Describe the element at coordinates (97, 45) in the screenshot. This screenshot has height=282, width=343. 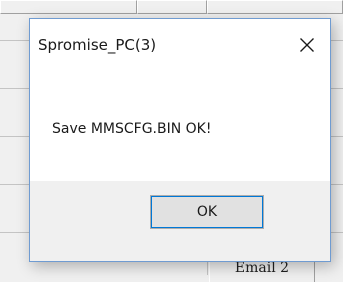
I see `dialog-title: Spromise_PC(3)` at that location.